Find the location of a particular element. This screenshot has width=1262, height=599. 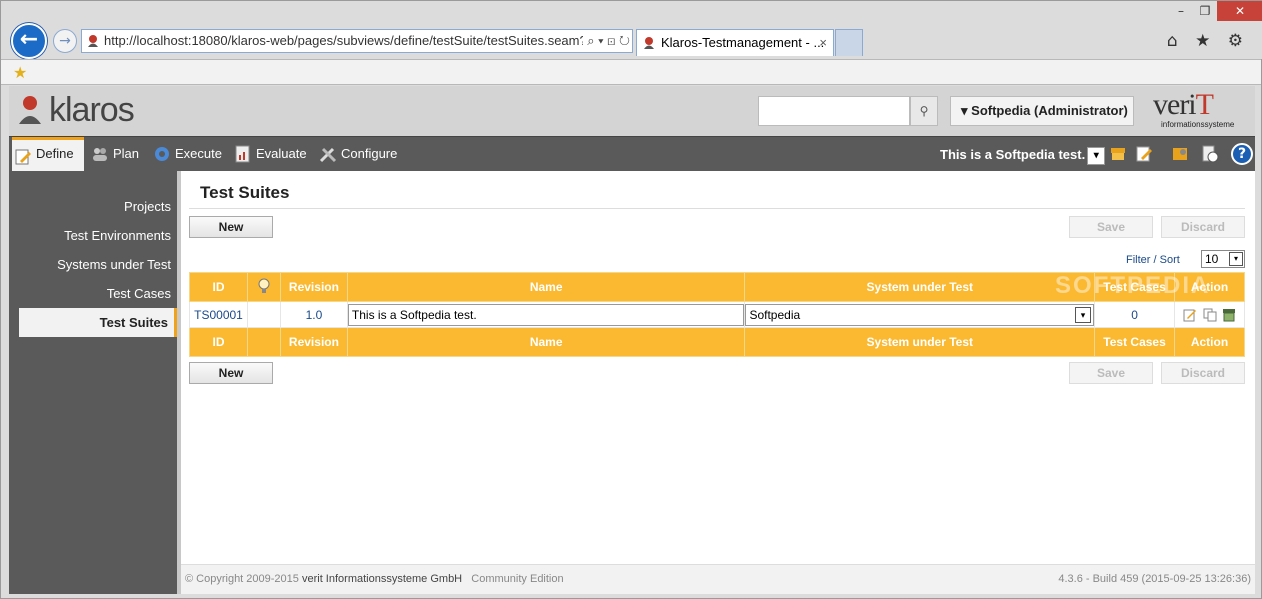

logo-text: klaros is located at coordinates (92, 109).